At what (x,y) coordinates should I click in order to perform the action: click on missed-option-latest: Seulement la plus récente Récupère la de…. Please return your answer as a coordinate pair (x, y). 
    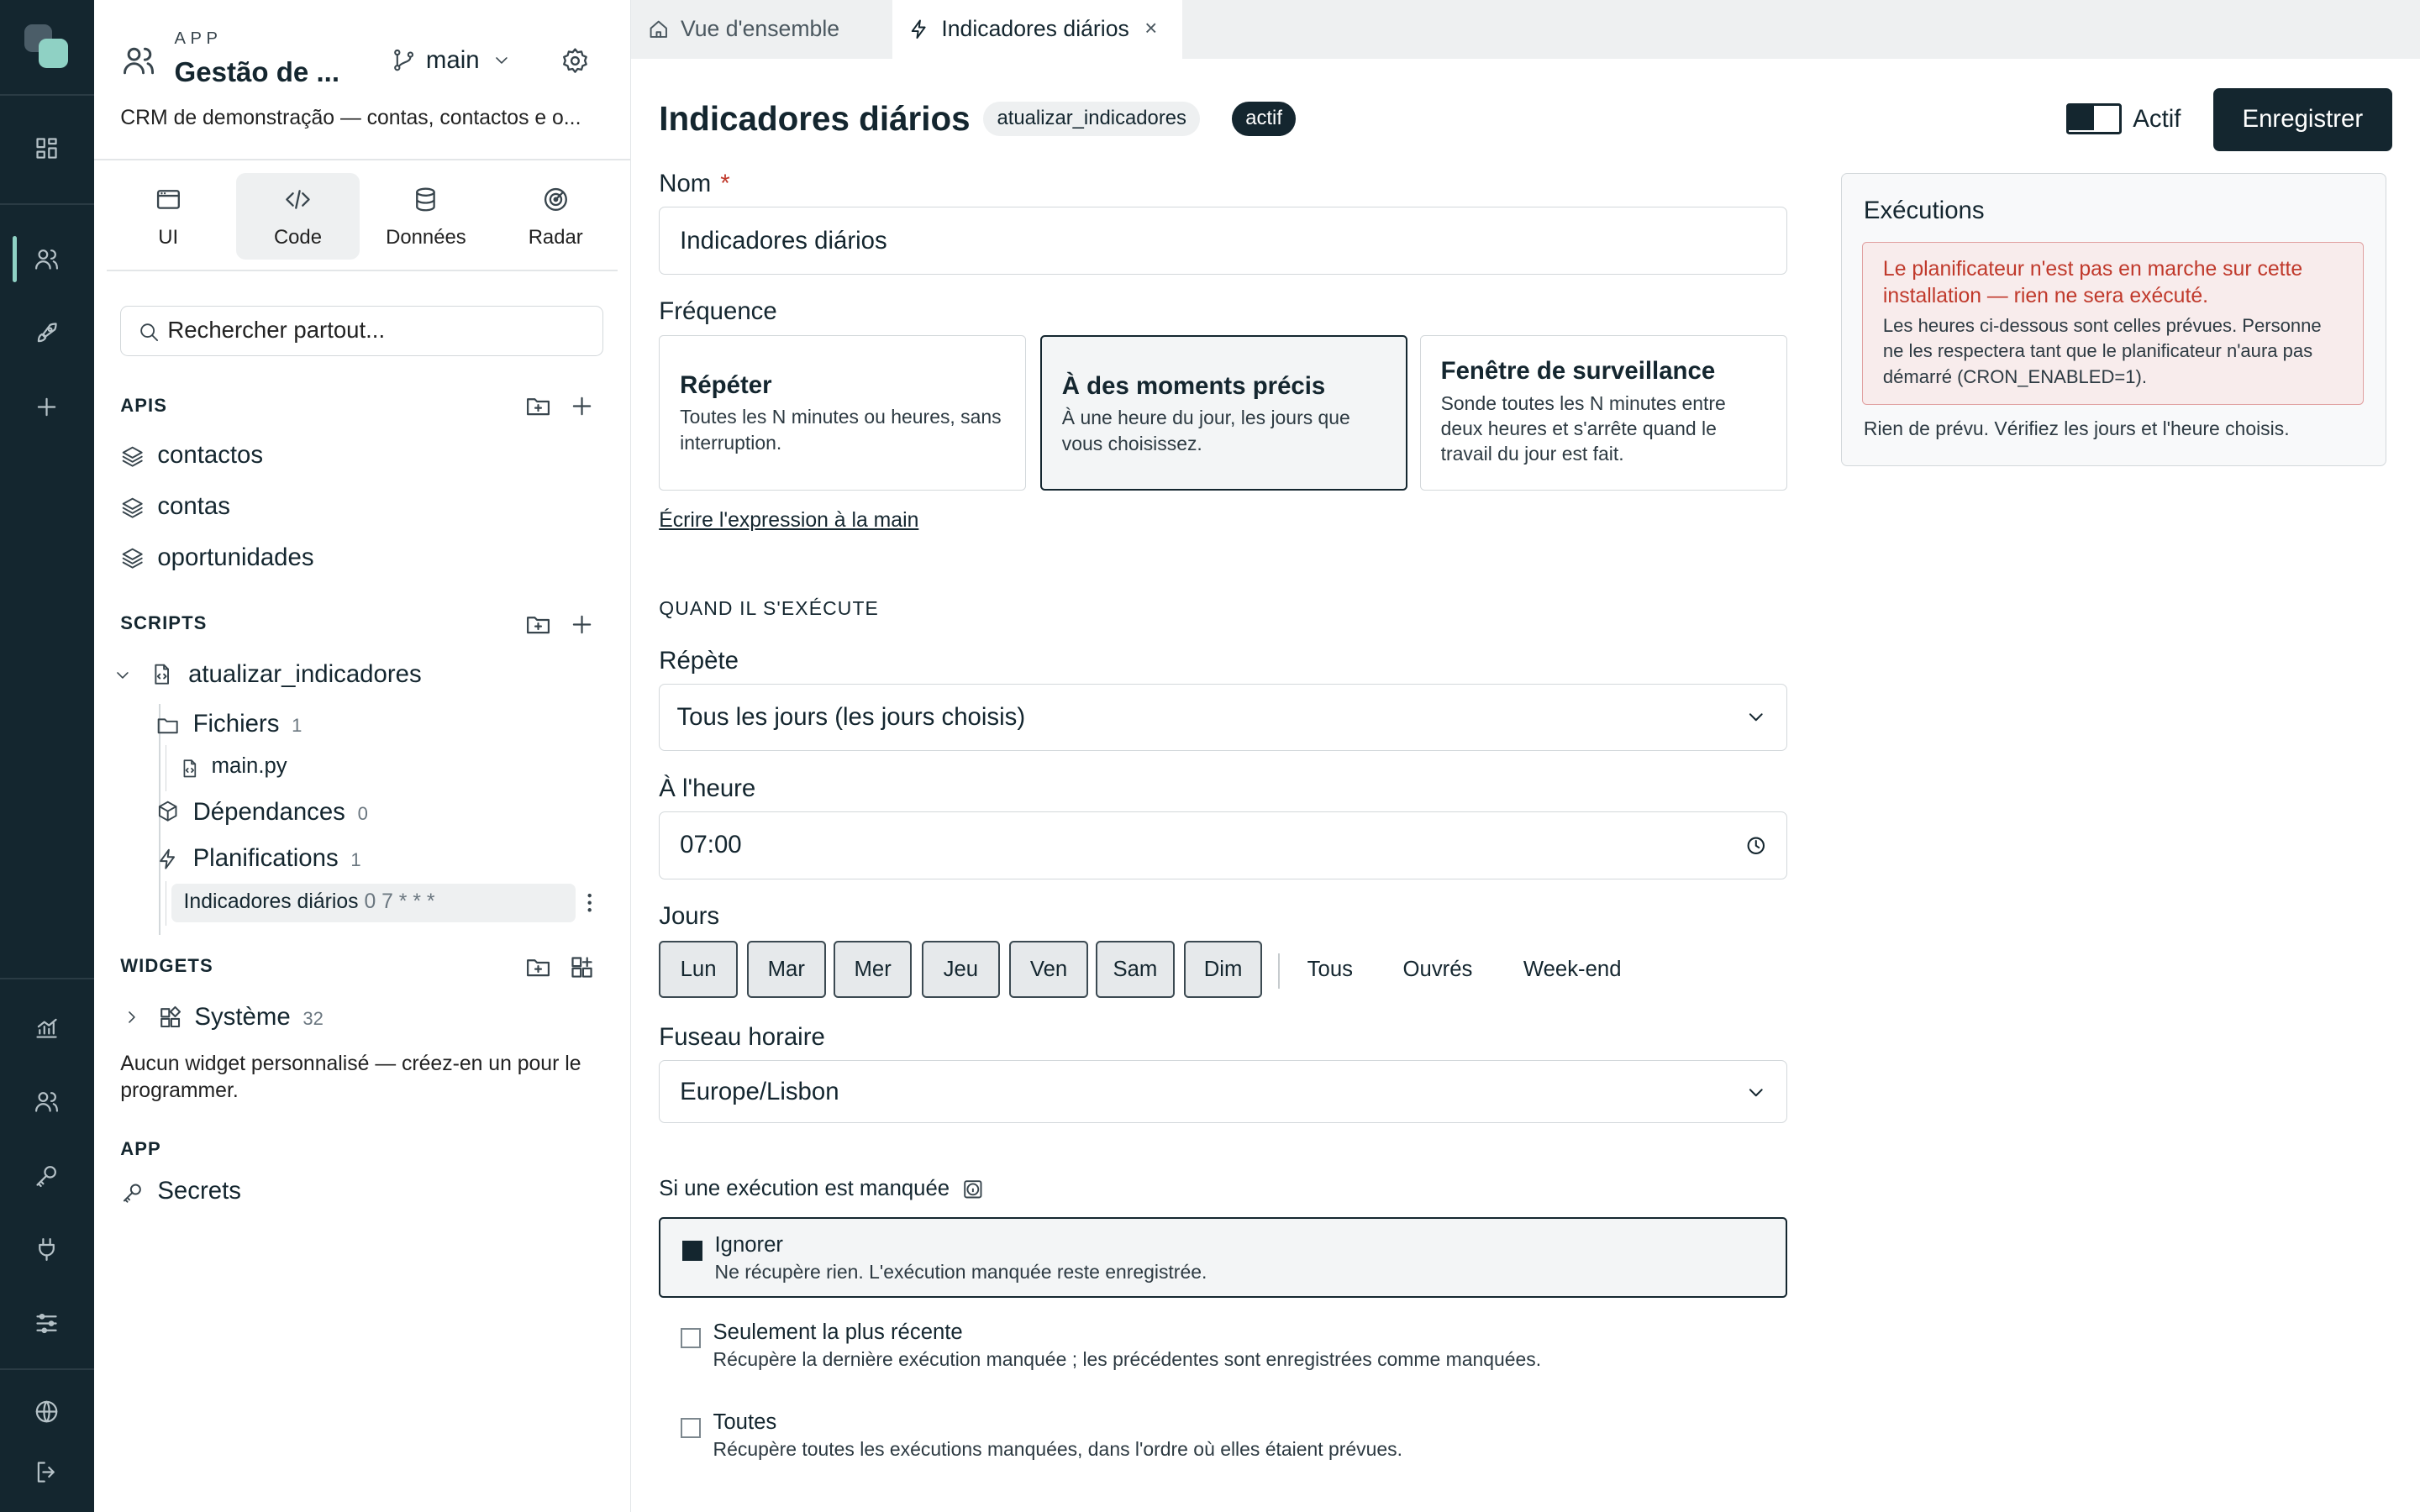
    Looking at the image, I should click on (1223, 1351).